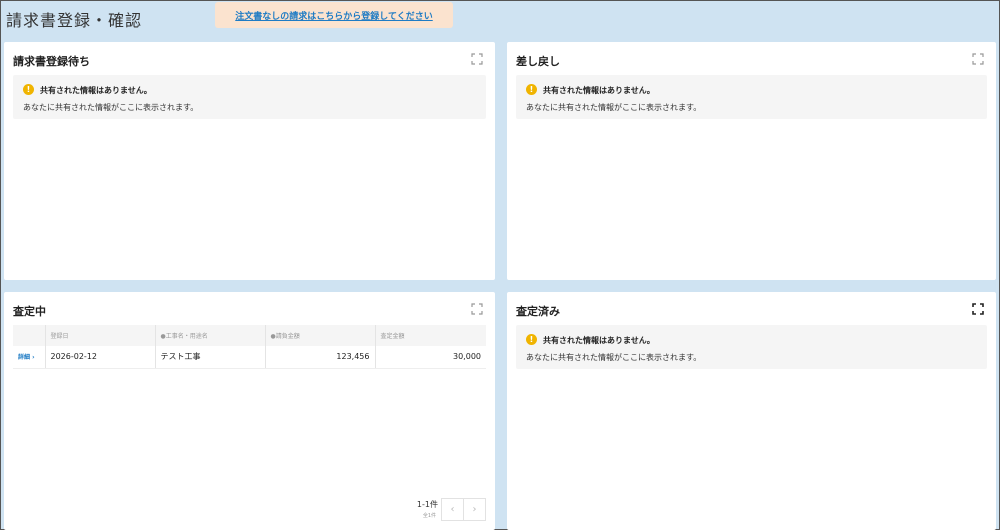 Image resolution: width=1000 pixels, height=530 pixels. Describe the element at coordinates (474, 509) in the screenshot. I see `next-page-button: ›` at that location.